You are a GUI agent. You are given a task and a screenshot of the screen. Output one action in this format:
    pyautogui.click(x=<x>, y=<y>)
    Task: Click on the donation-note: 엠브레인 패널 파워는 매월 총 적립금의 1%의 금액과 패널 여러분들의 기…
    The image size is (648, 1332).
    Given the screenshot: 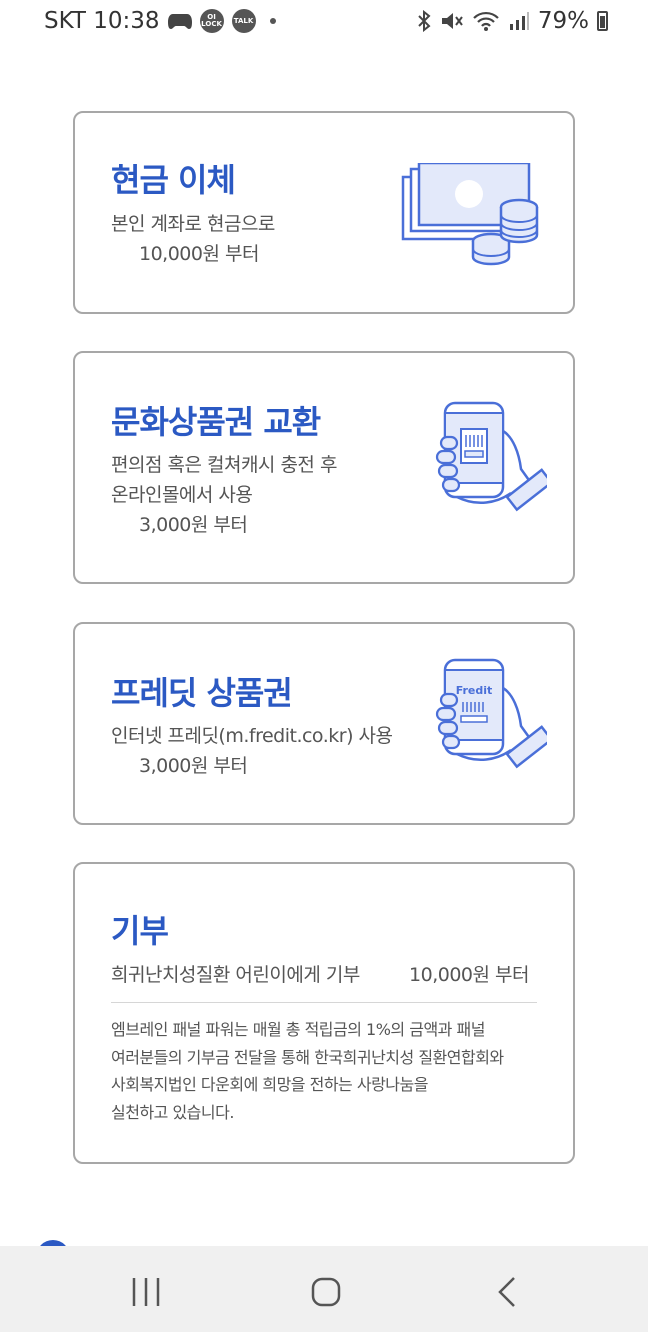 What is the action you would take?
    pyautogui.click(x=324, y=1071)
    